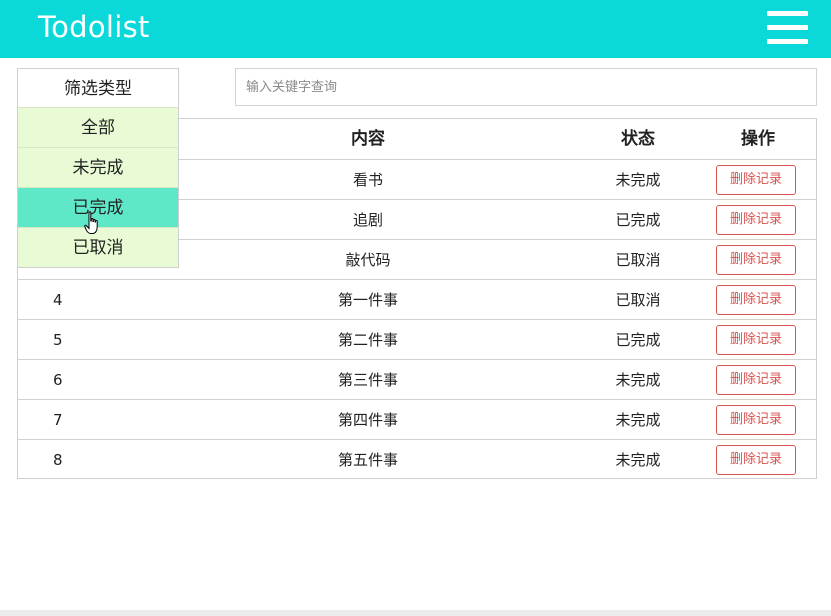 Image resolution: width=831 pixels, height=616 pixels. What do you see at coordinates (367, 180) in the screenshot?
I see `row-content: 看书` at bounding box center [367, 180].